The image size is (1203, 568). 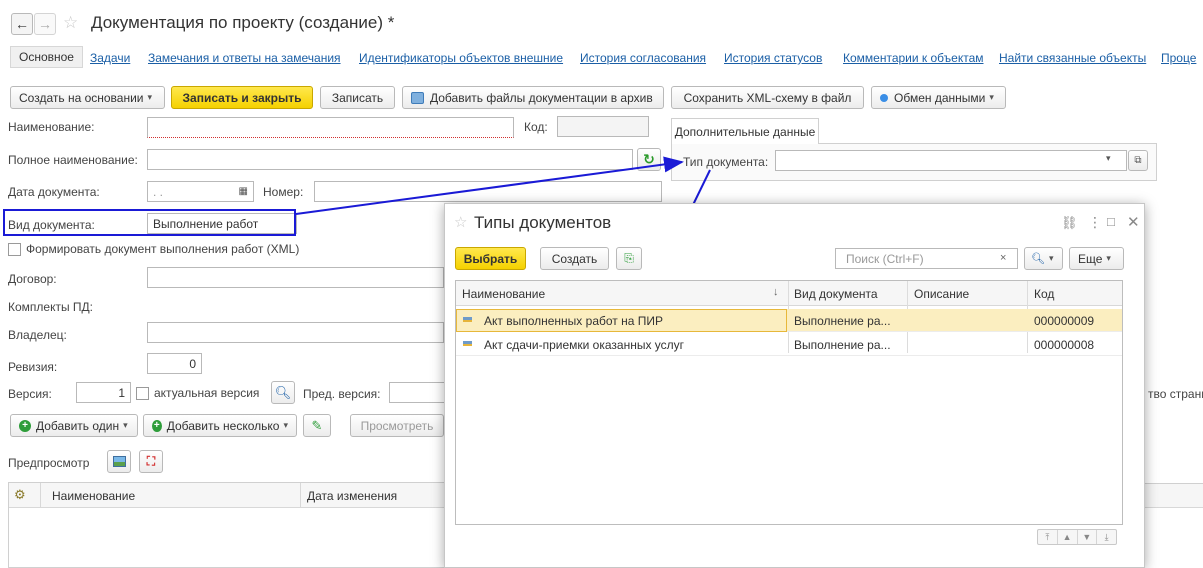 What do you see at coordinates (574, 258) in the screenshot?
I see `create-button: Создать` at bounding box center [574, 258].